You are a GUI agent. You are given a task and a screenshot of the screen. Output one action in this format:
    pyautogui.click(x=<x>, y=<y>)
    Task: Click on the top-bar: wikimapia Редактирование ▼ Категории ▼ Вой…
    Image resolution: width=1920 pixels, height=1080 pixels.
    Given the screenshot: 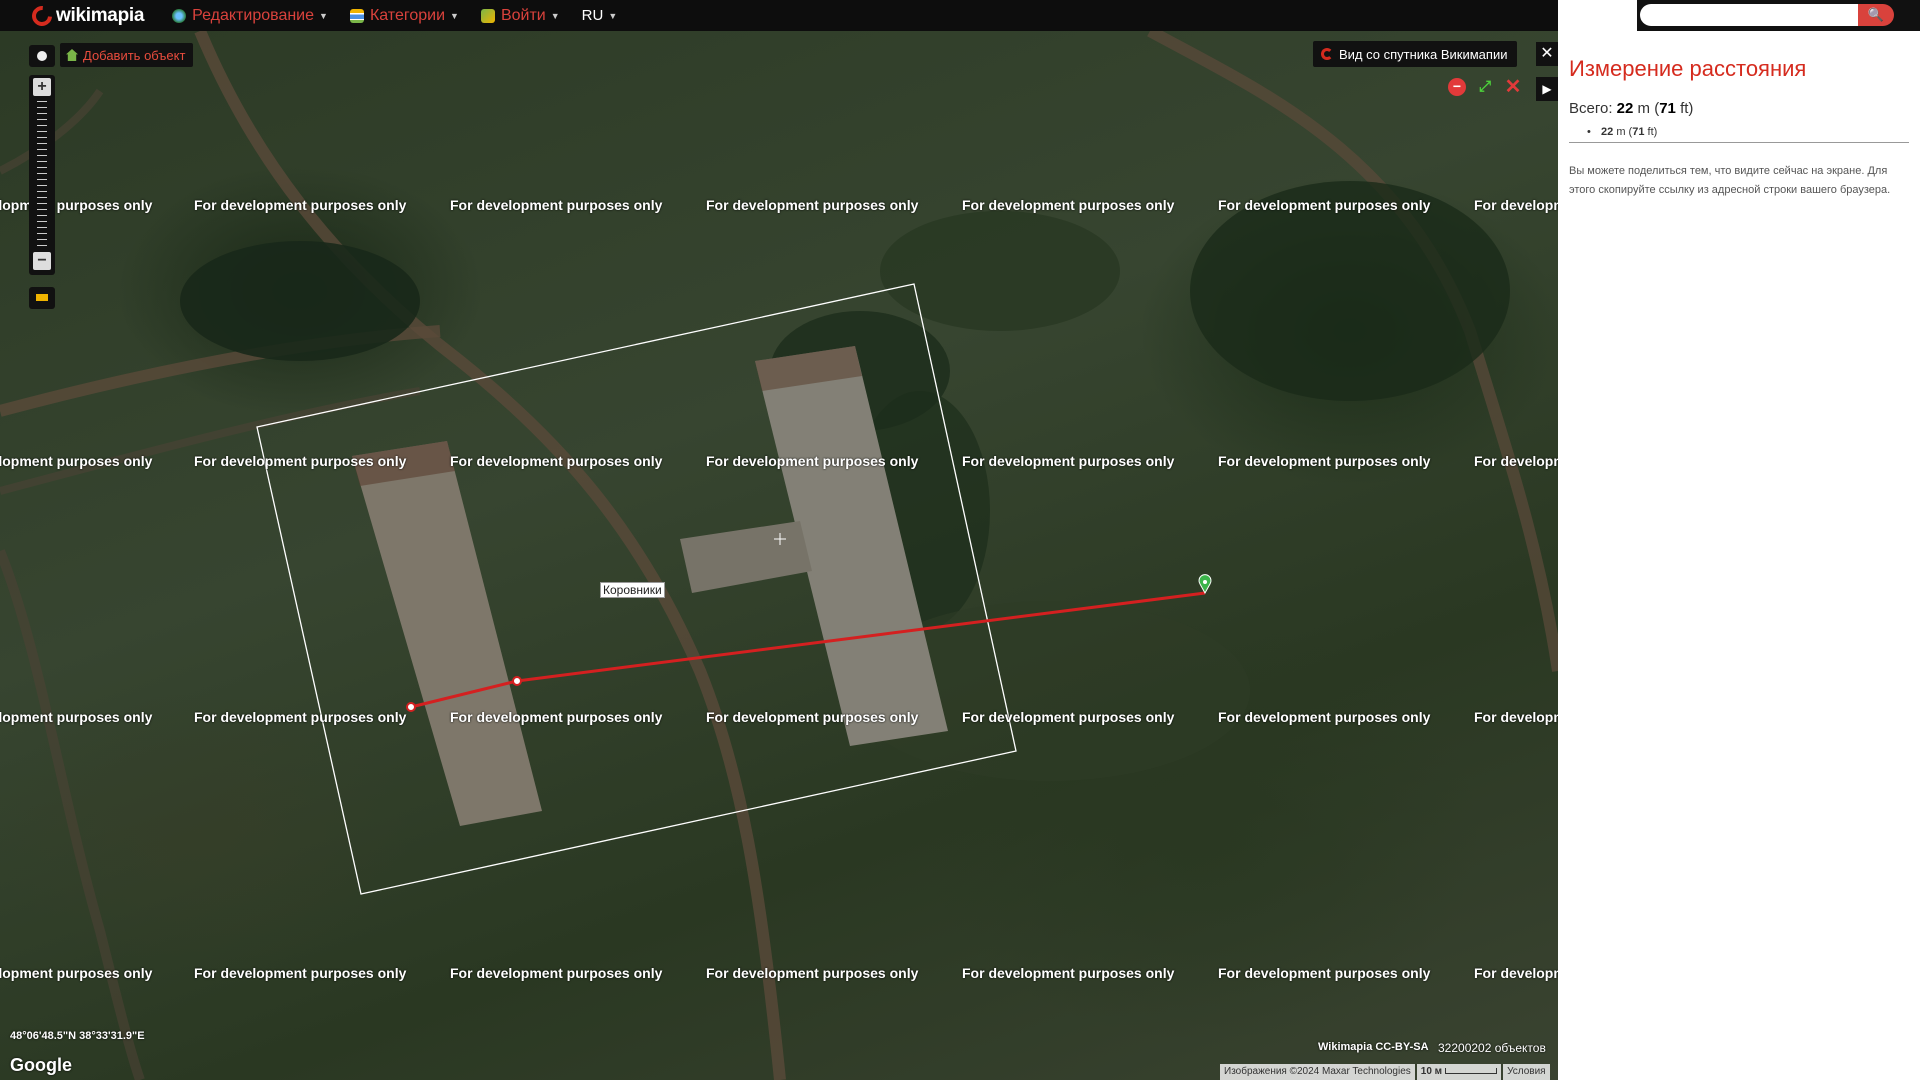 What is the action you would take?
    pyautogui.click(x=779, y=15)
    